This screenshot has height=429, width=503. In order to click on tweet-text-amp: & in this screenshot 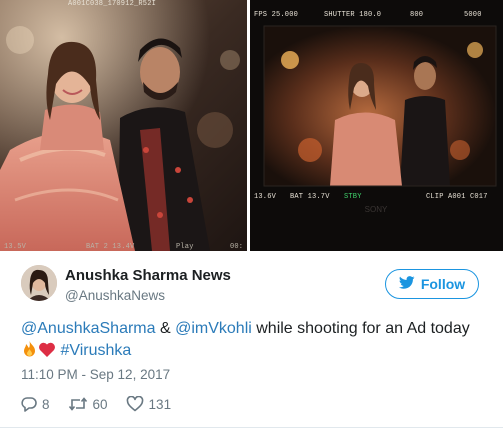, I will do `click(165, 328)`.